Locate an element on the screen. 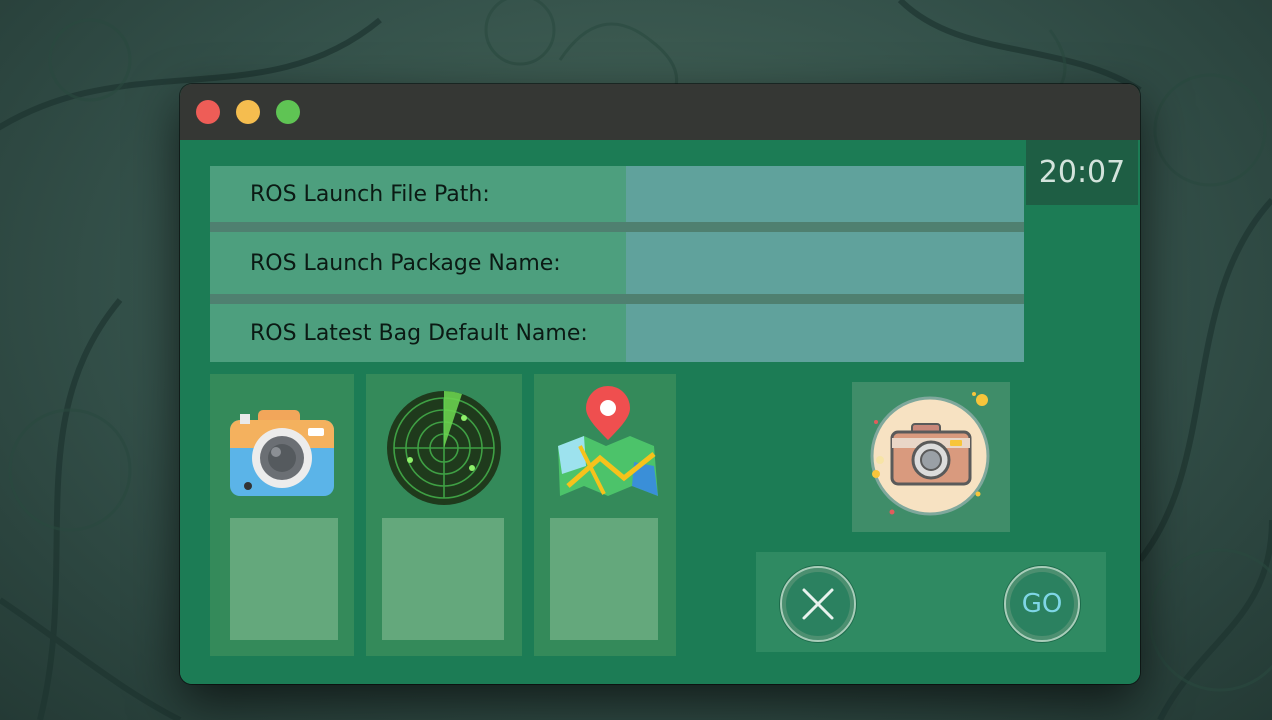  launch-file-path-input is located at coordinates (825, 194).